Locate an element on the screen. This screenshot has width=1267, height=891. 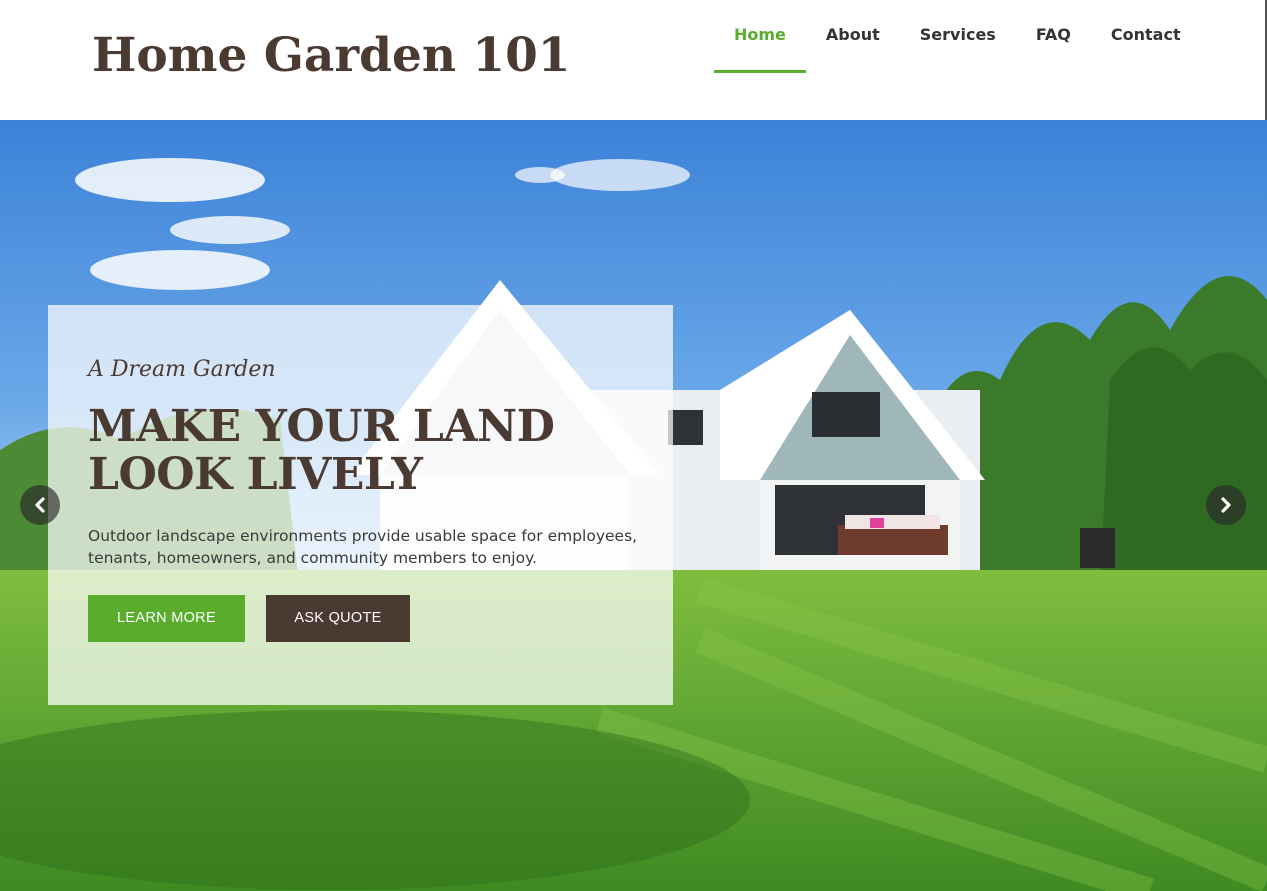
slider-prev-button is located at coordinates (40, 505).